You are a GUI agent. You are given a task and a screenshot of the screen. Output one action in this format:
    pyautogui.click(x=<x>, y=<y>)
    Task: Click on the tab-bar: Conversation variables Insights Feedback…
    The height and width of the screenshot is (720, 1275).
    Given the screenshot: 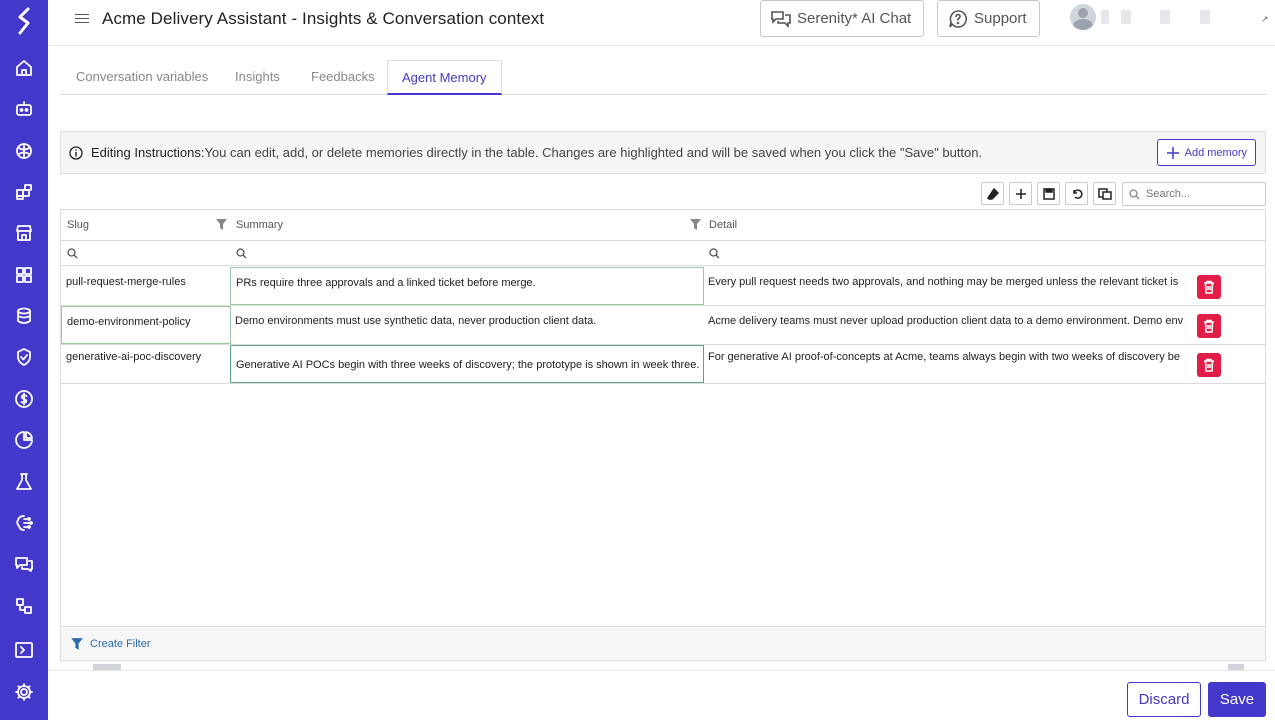 What is the action you would take?
    pyautogui.click(x=663, y=77)
    